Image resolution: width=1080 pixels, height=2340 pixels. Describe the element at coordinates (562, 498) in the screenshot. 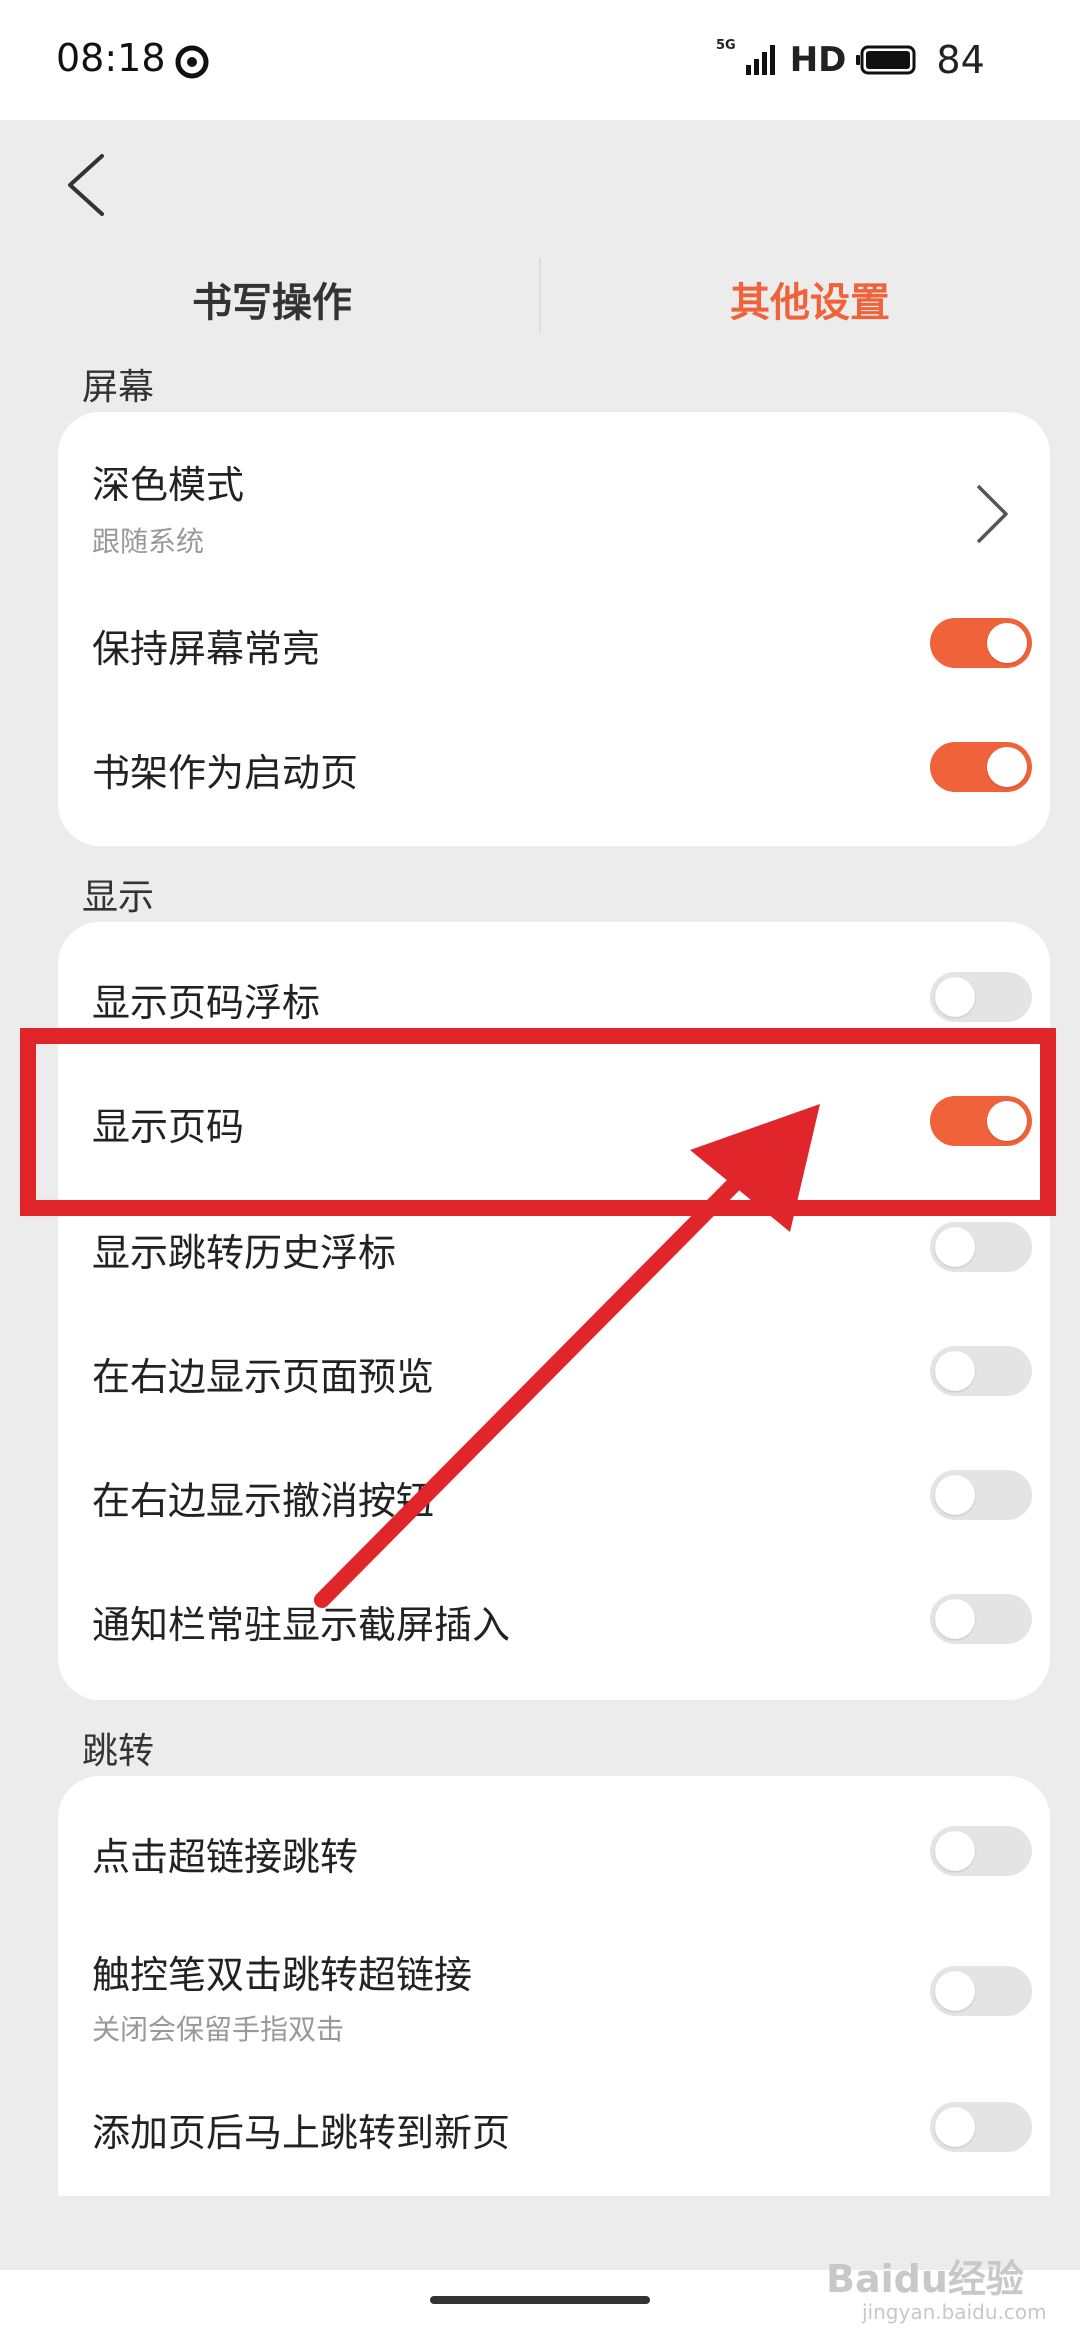

I see `row-dark-mode: 深色模式 跟随系统` at that location.